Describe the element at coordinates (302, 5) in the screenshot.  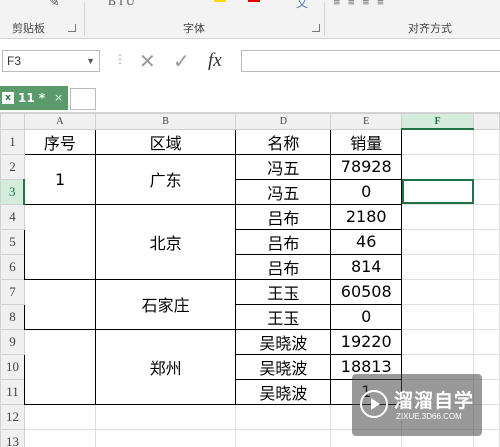
I see `phonetic-icon: 文` at that location.